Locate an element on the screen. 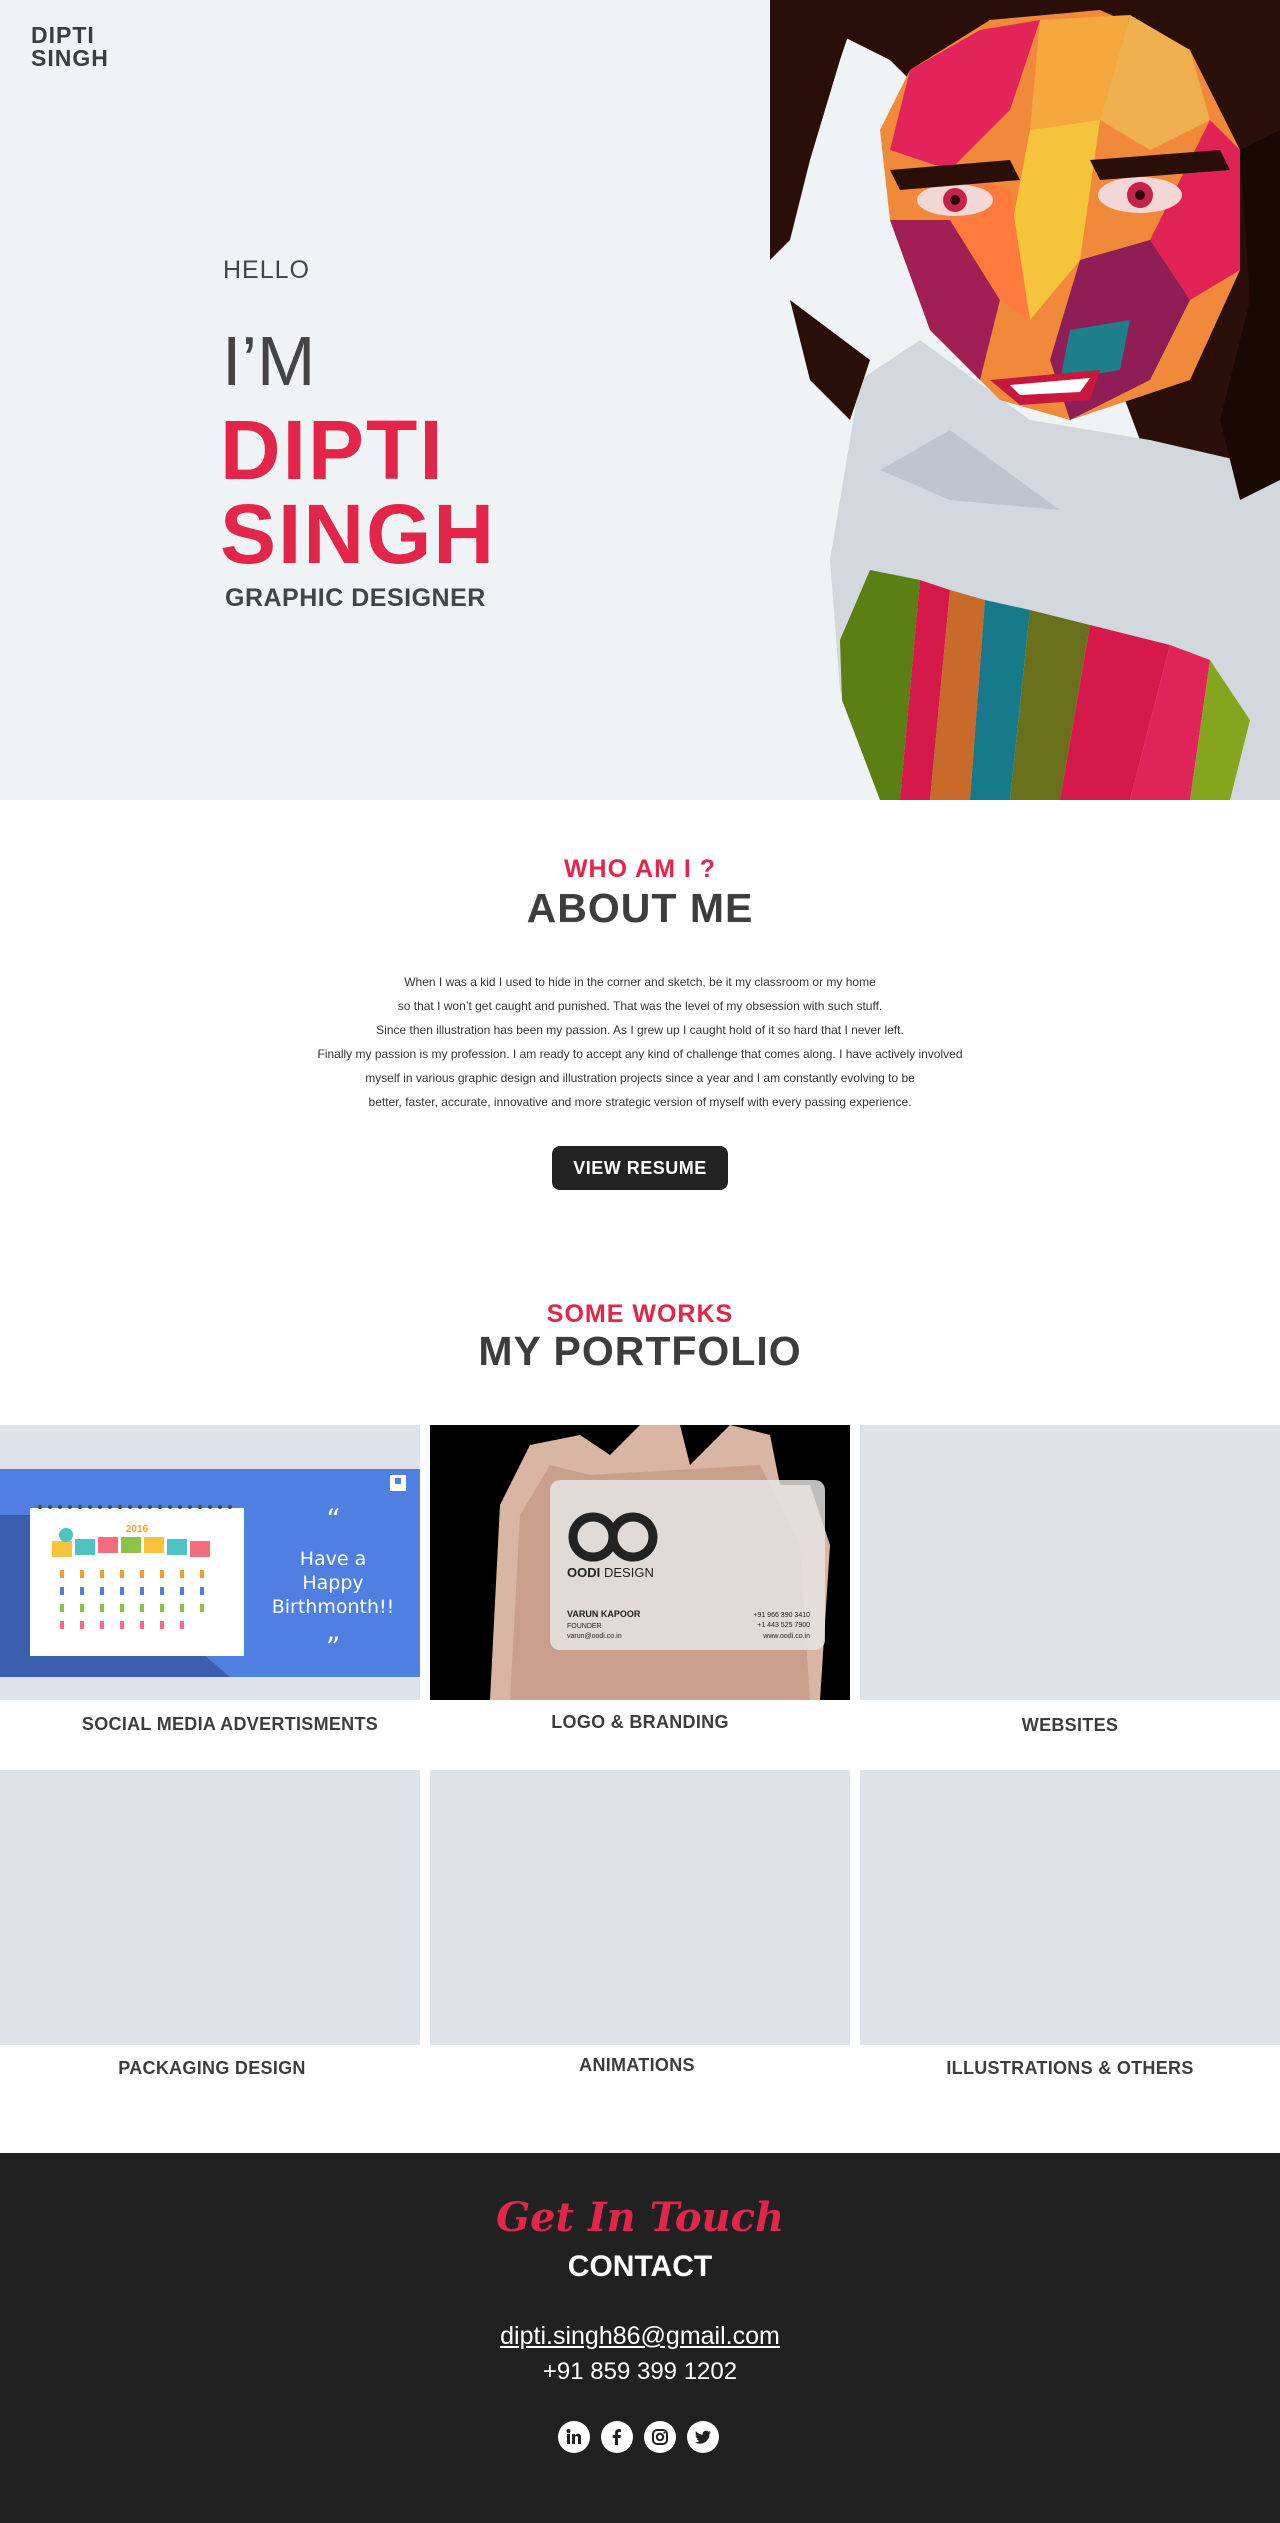 The width and height of the screenshot is (1280, 2523). hero-greeting: HELLO is located at coordinates (266, 270).